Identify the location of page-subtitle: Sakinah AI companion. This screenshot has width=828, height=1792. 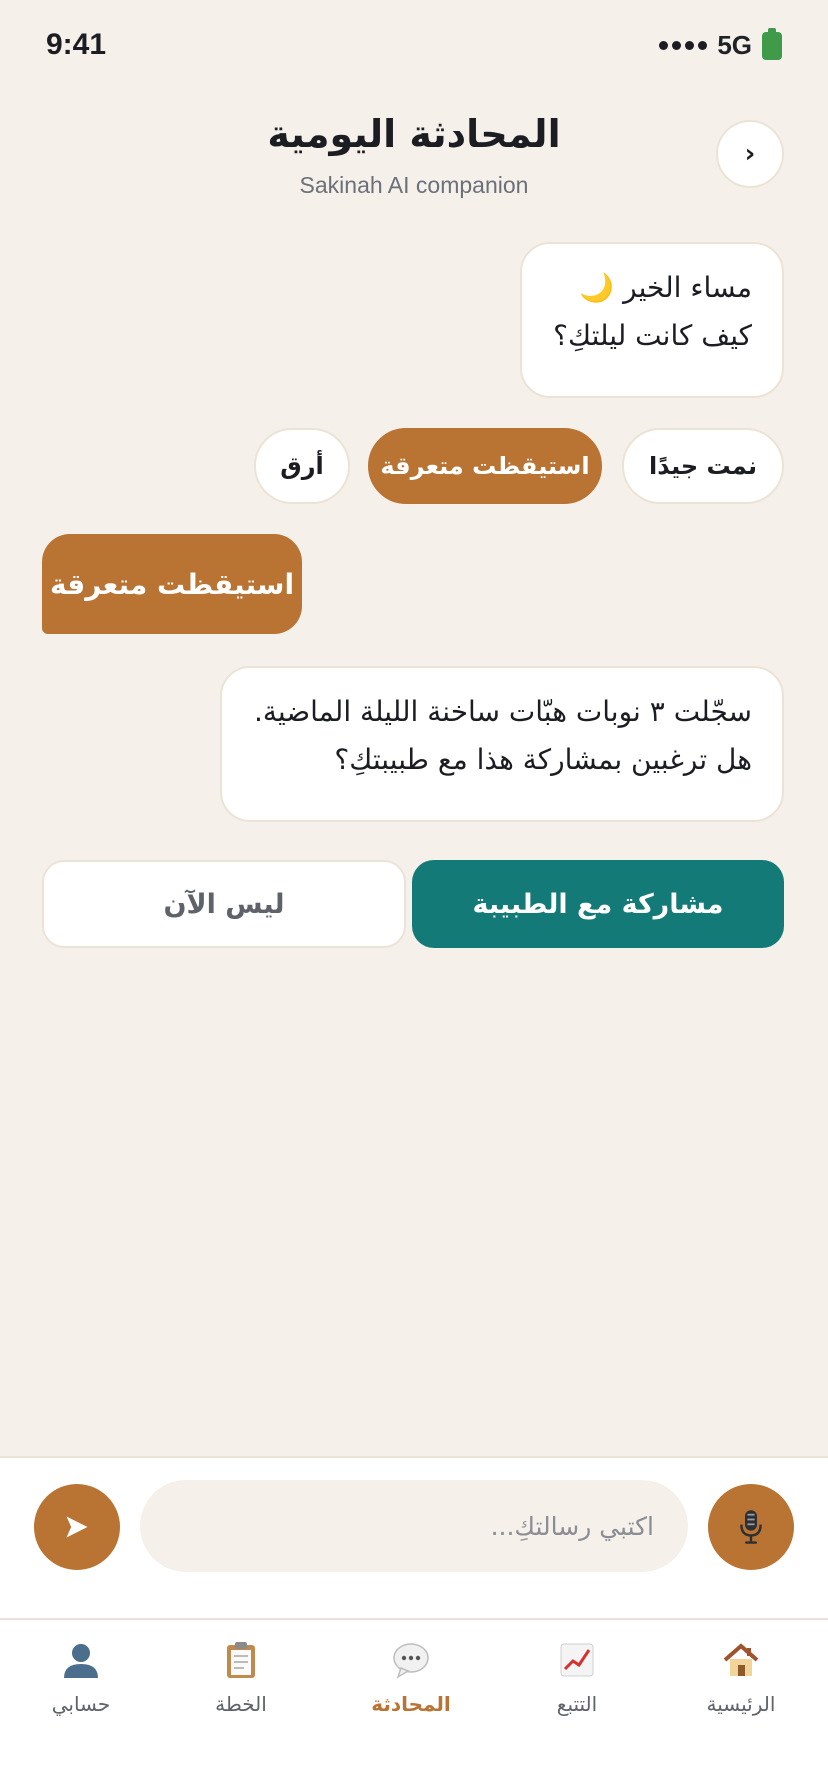
(414, 185).